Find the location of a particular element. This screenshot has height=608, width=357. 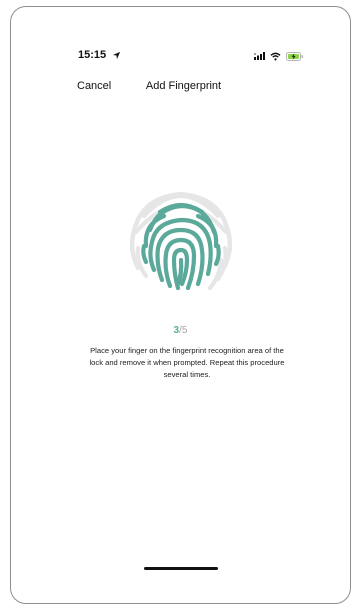

progress-total: /5 is located at coordinates (183, 330).